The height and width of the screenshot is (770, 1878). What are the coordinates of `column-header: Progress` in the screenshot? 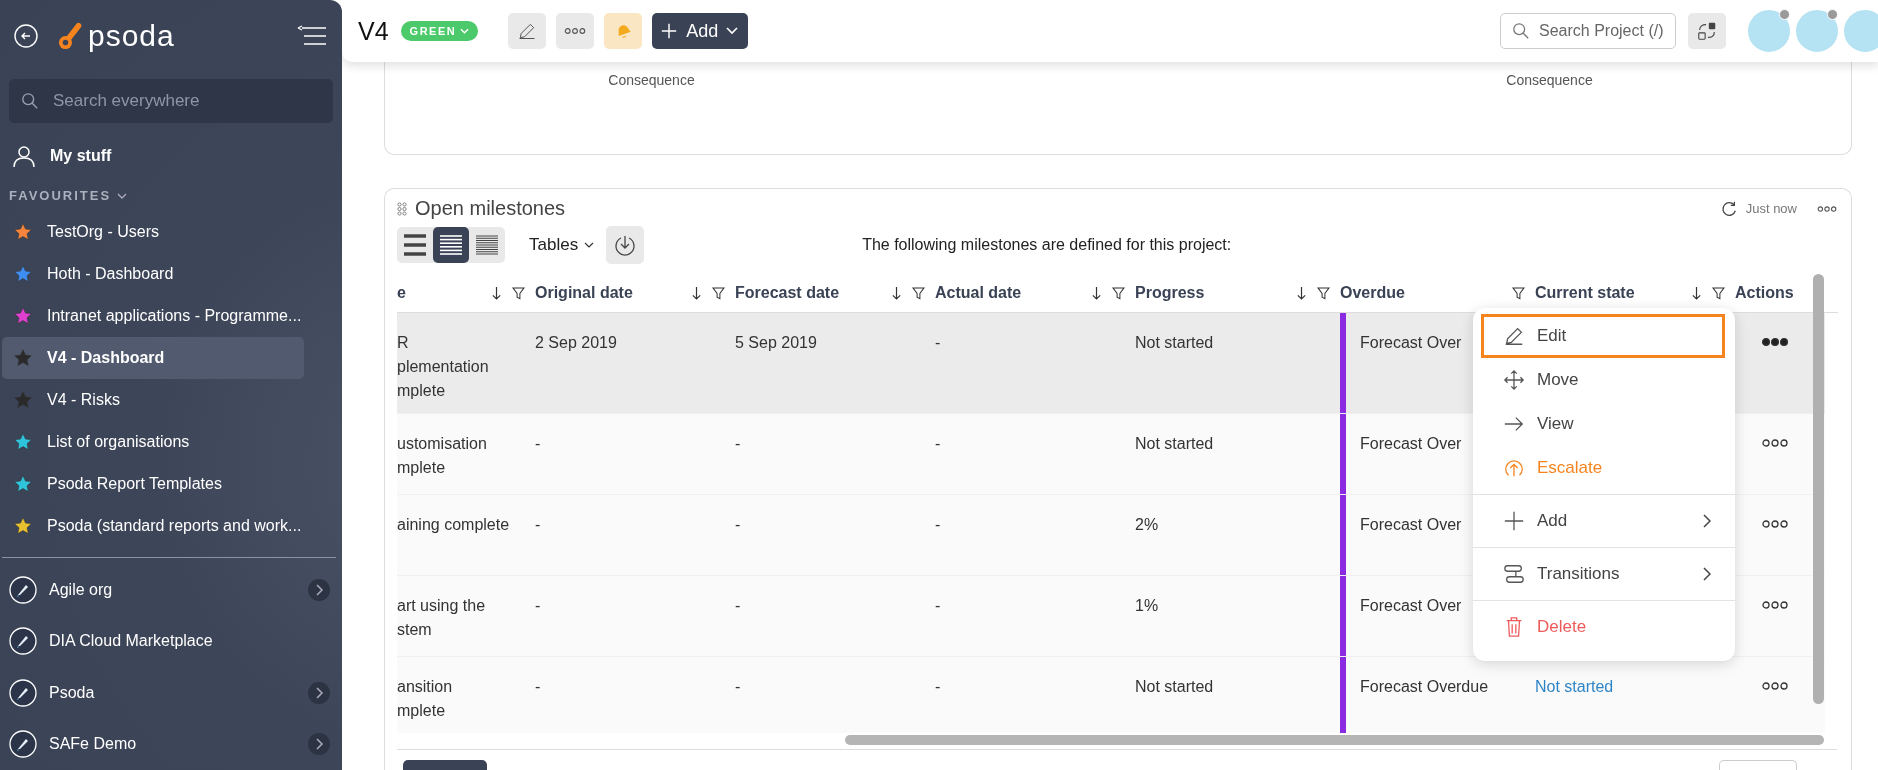 It's located at (1210, 293).